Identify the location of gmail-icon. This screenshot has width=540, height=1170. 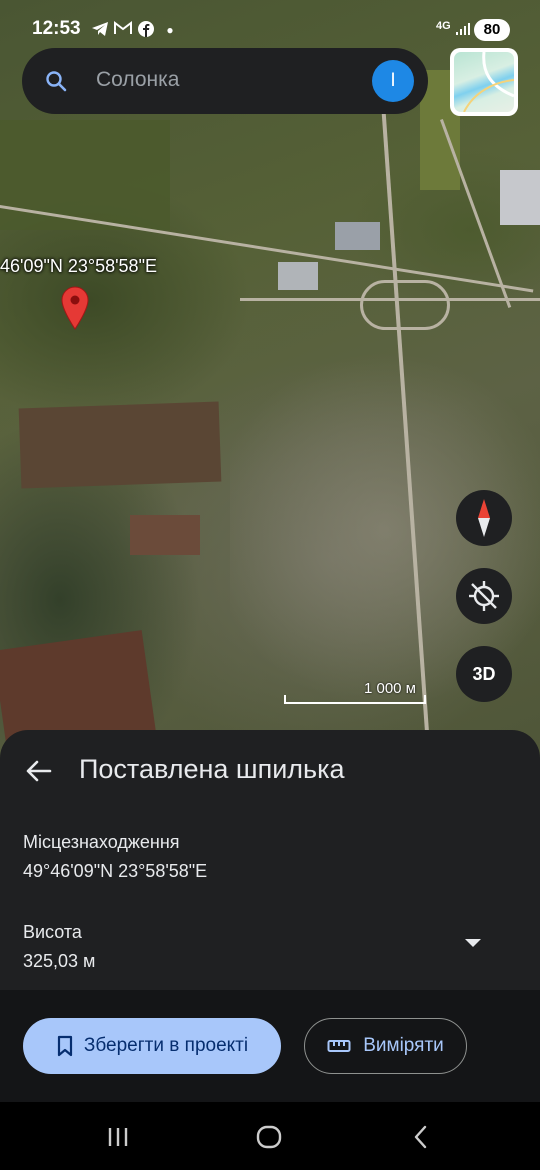
(123, 30).